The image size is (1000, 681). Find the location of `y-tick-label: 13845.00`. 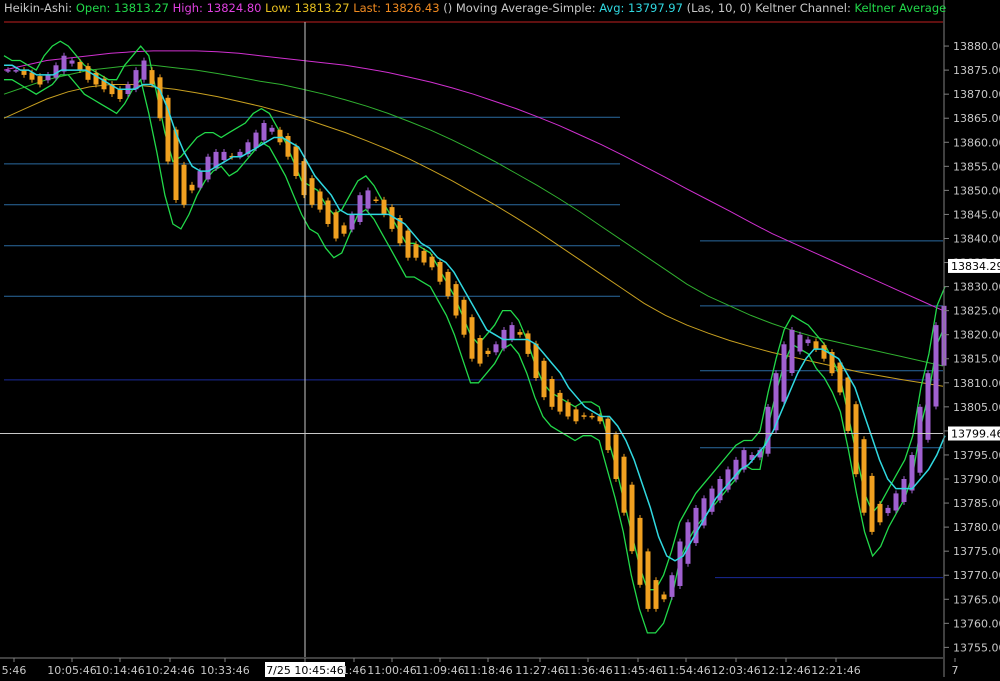

y-tick-label: 13845.00 is located at coordinates (976, 214).